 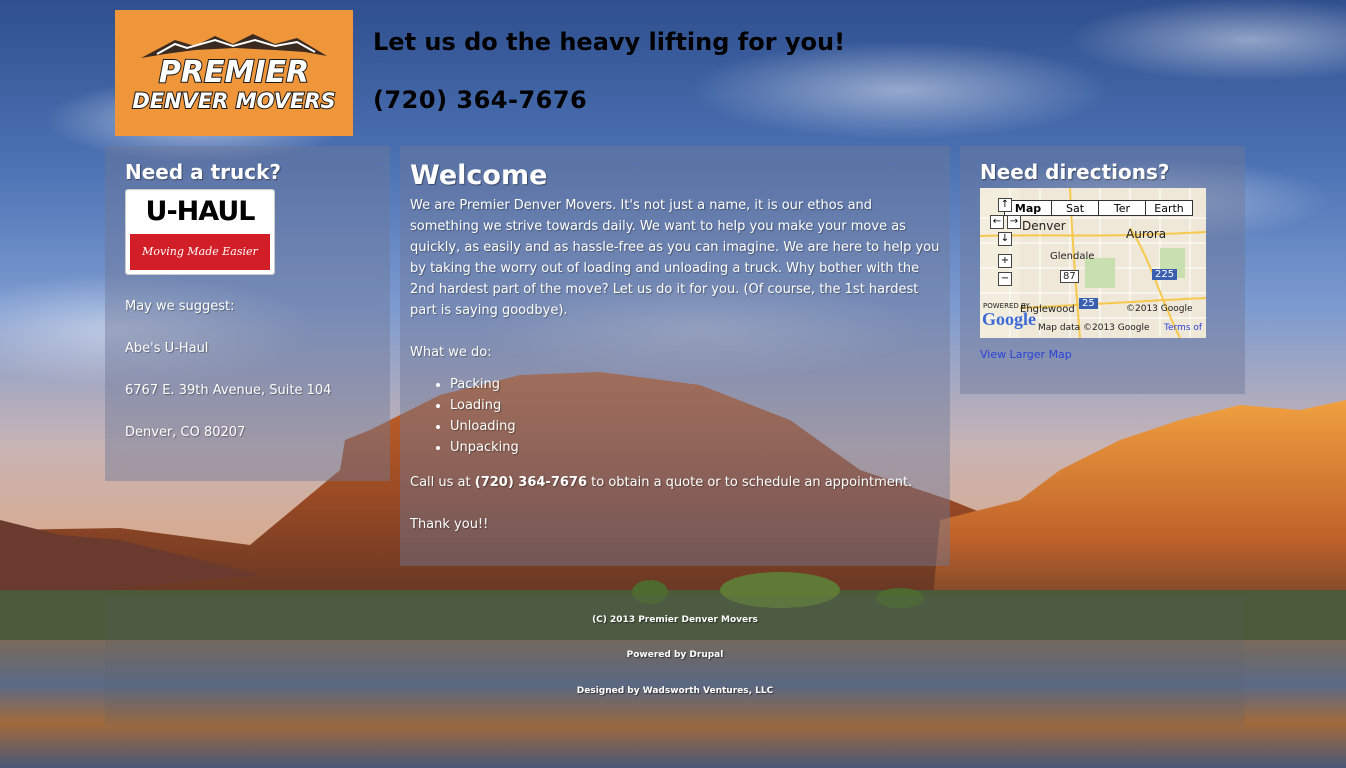 I want to click on header-phone: (720) 364-7676, so click(x=480, y=100).